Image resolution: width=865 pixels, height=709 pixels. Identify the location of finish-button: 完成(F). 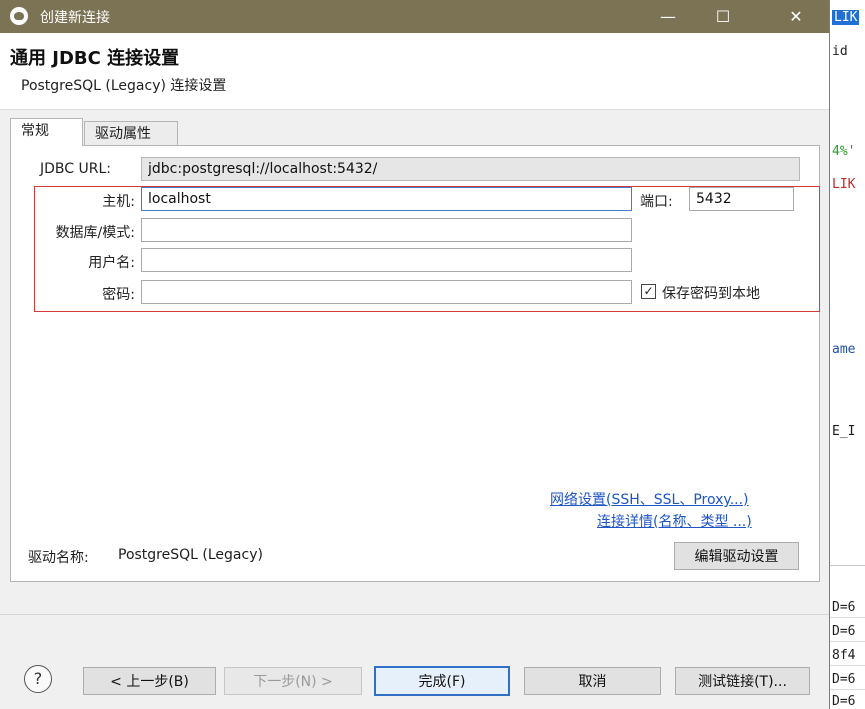
(442, 681).